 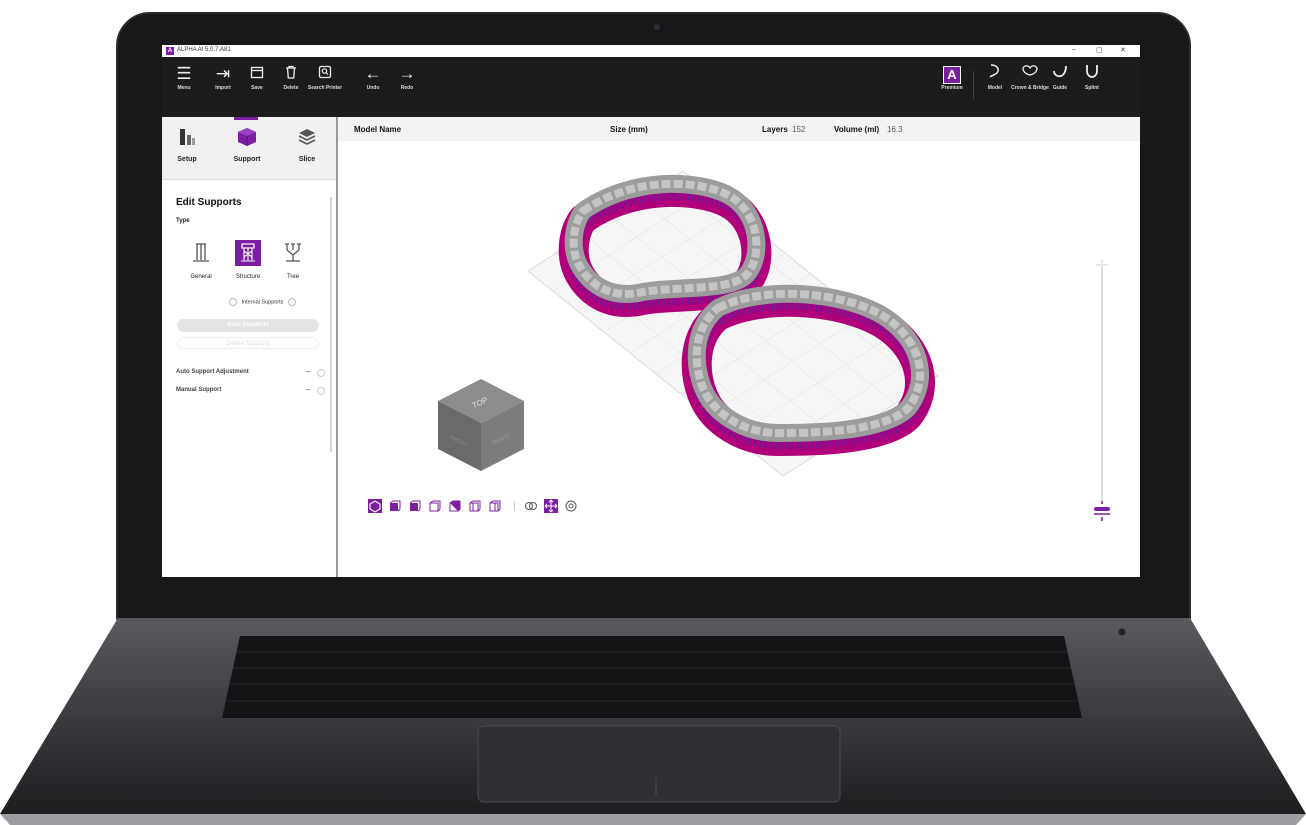 What do you see at coordinates (247, 137) in the screenshot?
I see `support-cube-icon` at bounding box center [247, 137].